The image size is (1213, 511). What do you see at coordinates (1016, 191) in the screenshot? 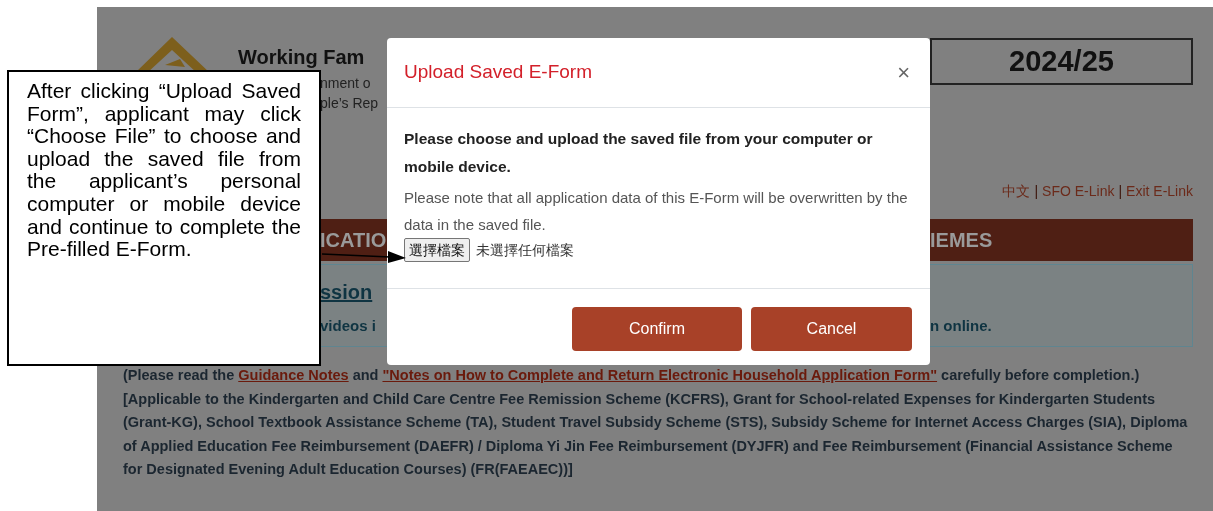
I see `header-link: 中文` at bounding box center [1016, 191].